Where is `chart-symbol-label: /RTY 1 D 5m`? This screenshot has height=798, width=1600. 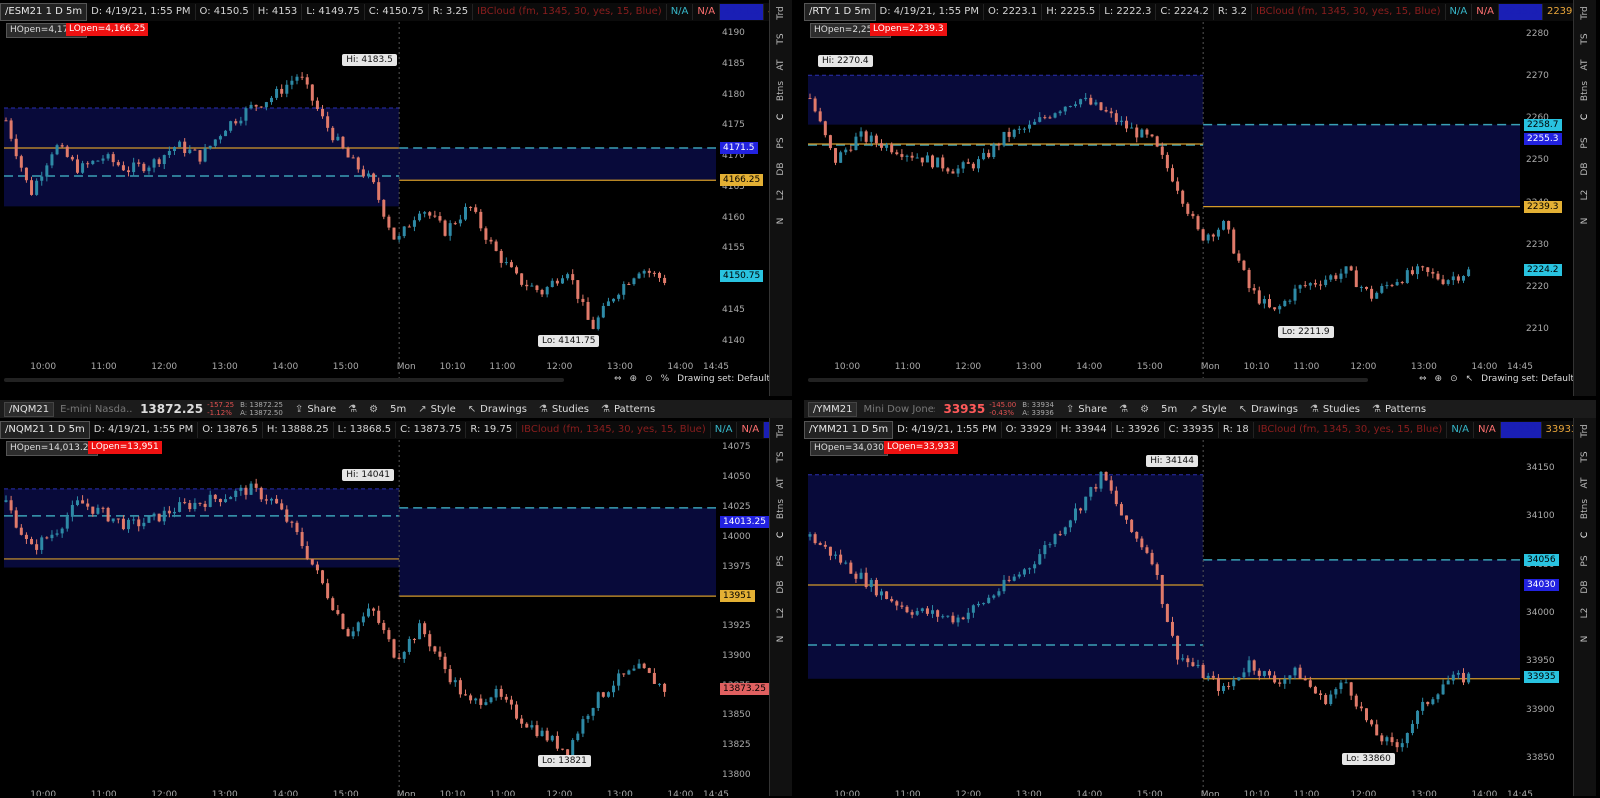 chart-symbol-label: /RTY 1 D 5m is located at coordinates (840, 12).